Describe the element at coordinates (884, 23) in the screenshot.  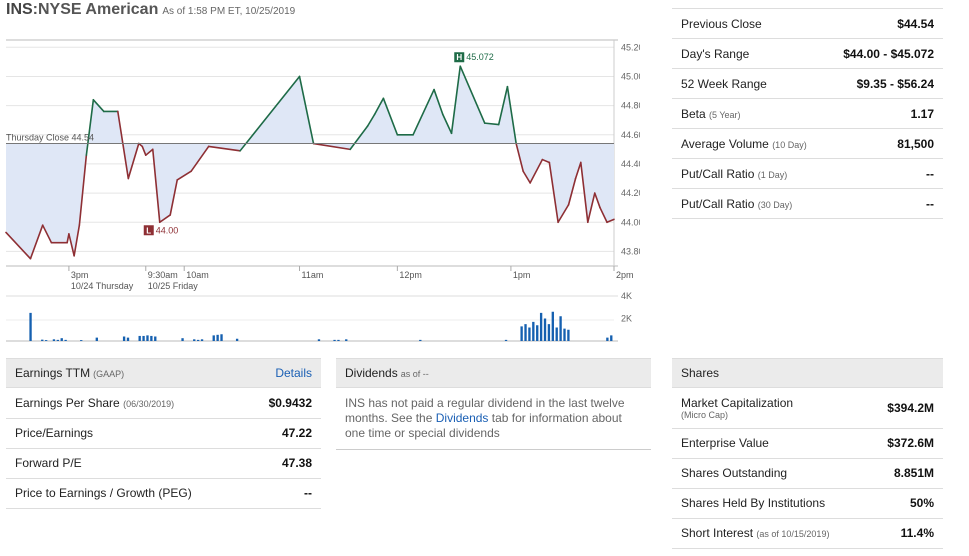
I see `quote_stats-value: $44.54` at that location.